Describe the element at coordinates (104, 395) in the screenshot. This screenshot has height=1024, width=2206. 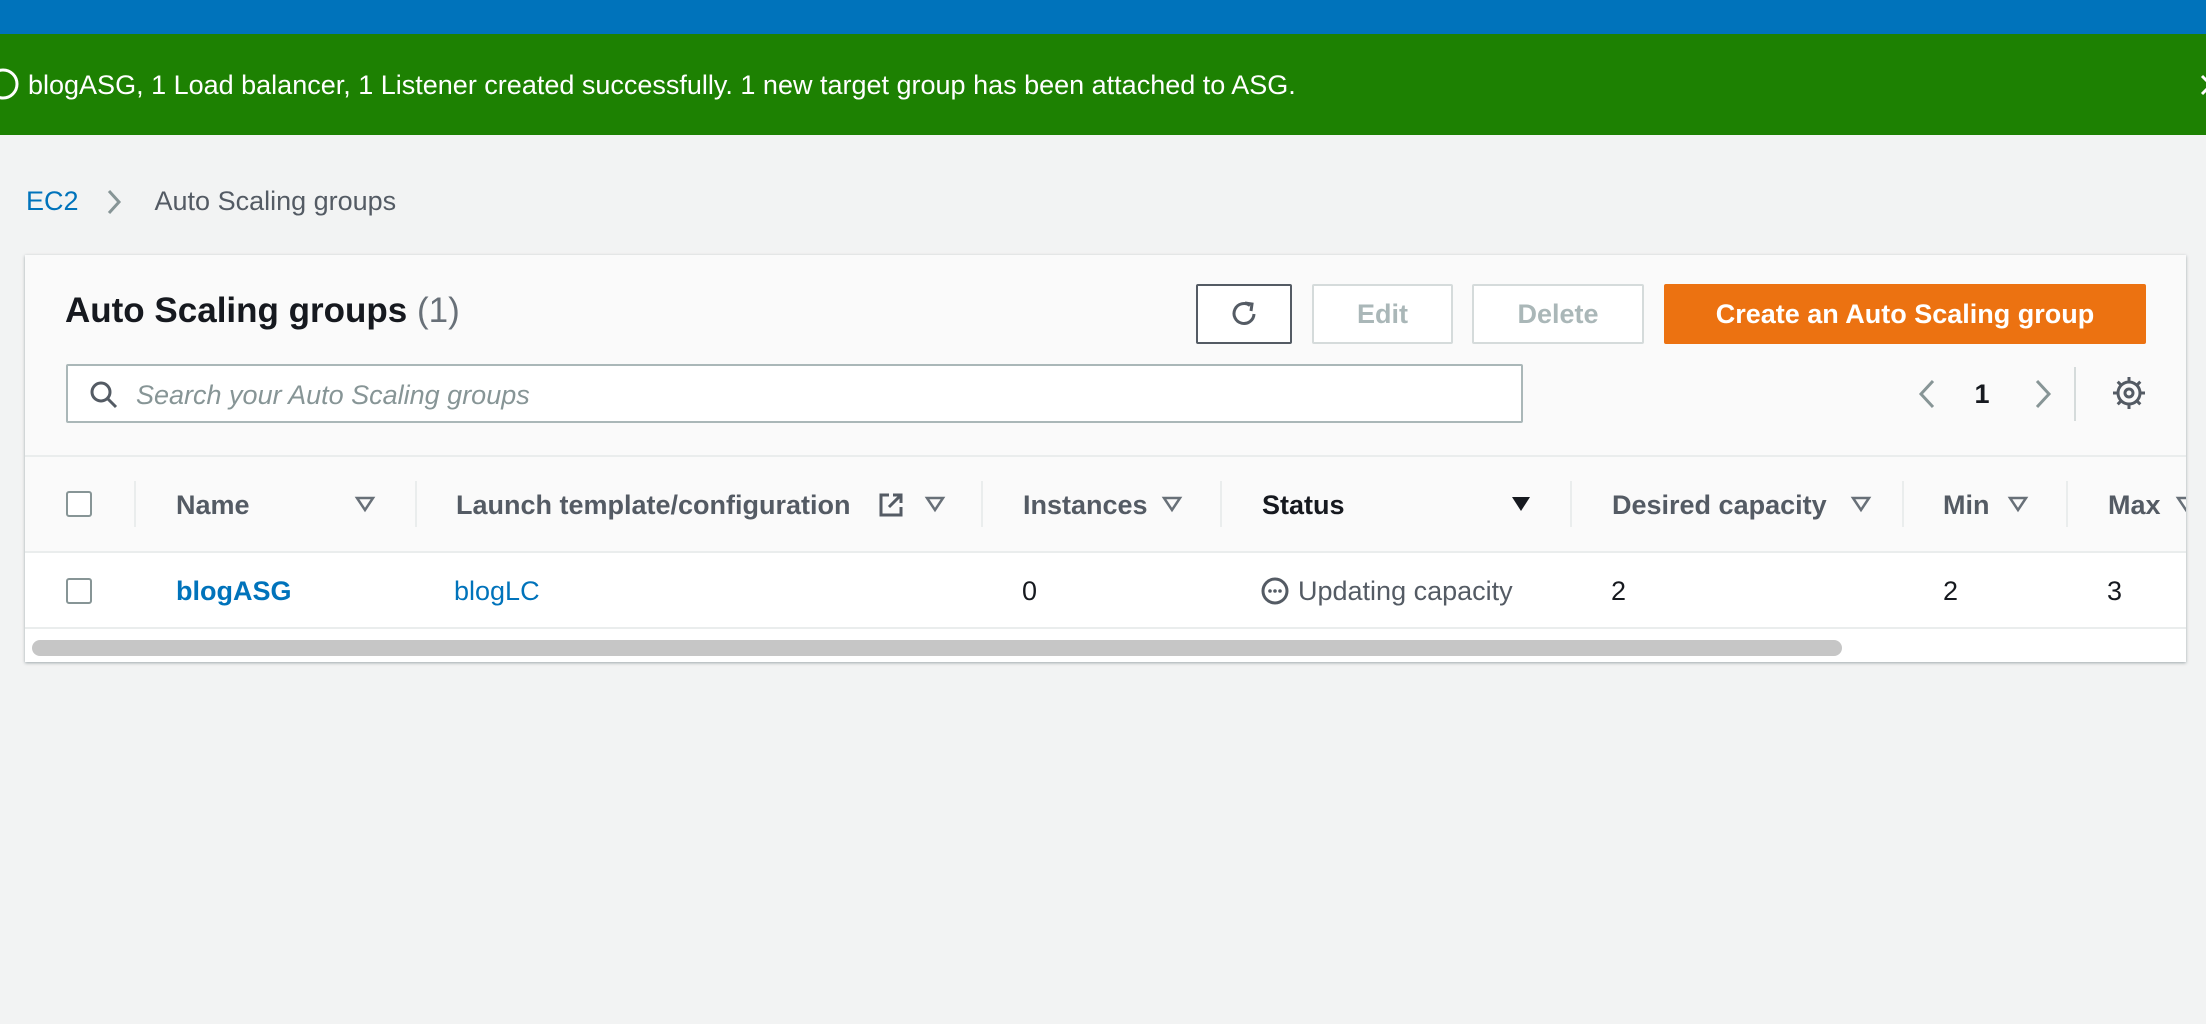
I see `search-icon` at that location.